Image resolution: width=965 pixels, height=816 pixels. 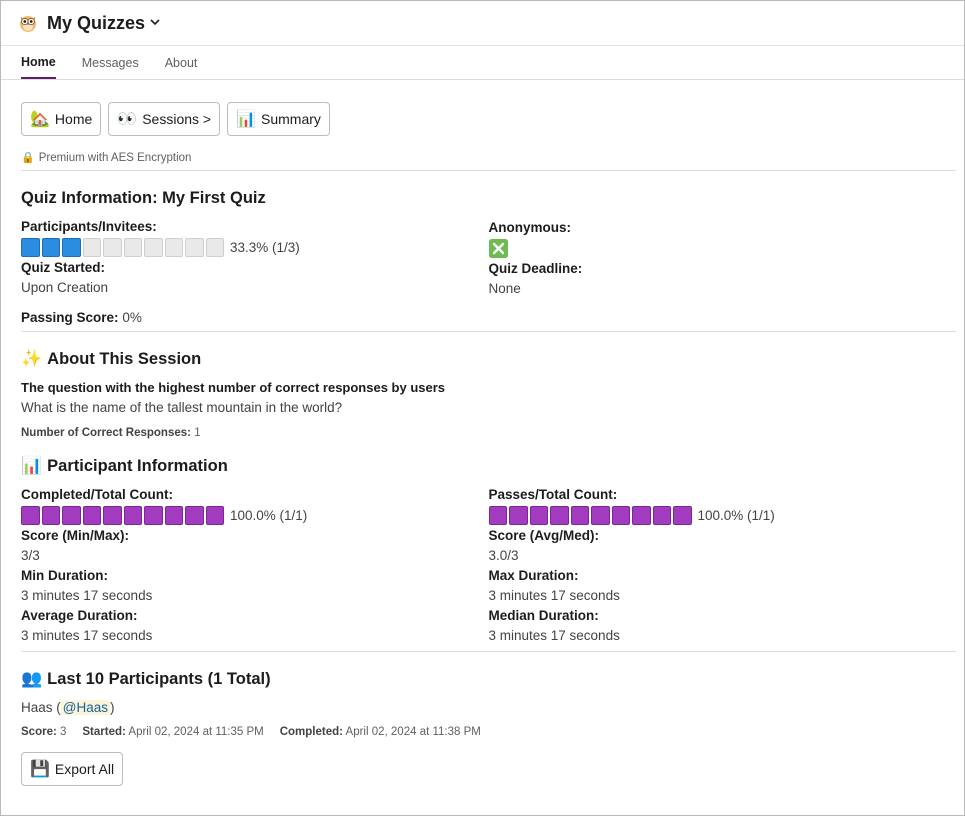 I want to click on anonymous-label: Anonymous:, so click(x=530, y=227).